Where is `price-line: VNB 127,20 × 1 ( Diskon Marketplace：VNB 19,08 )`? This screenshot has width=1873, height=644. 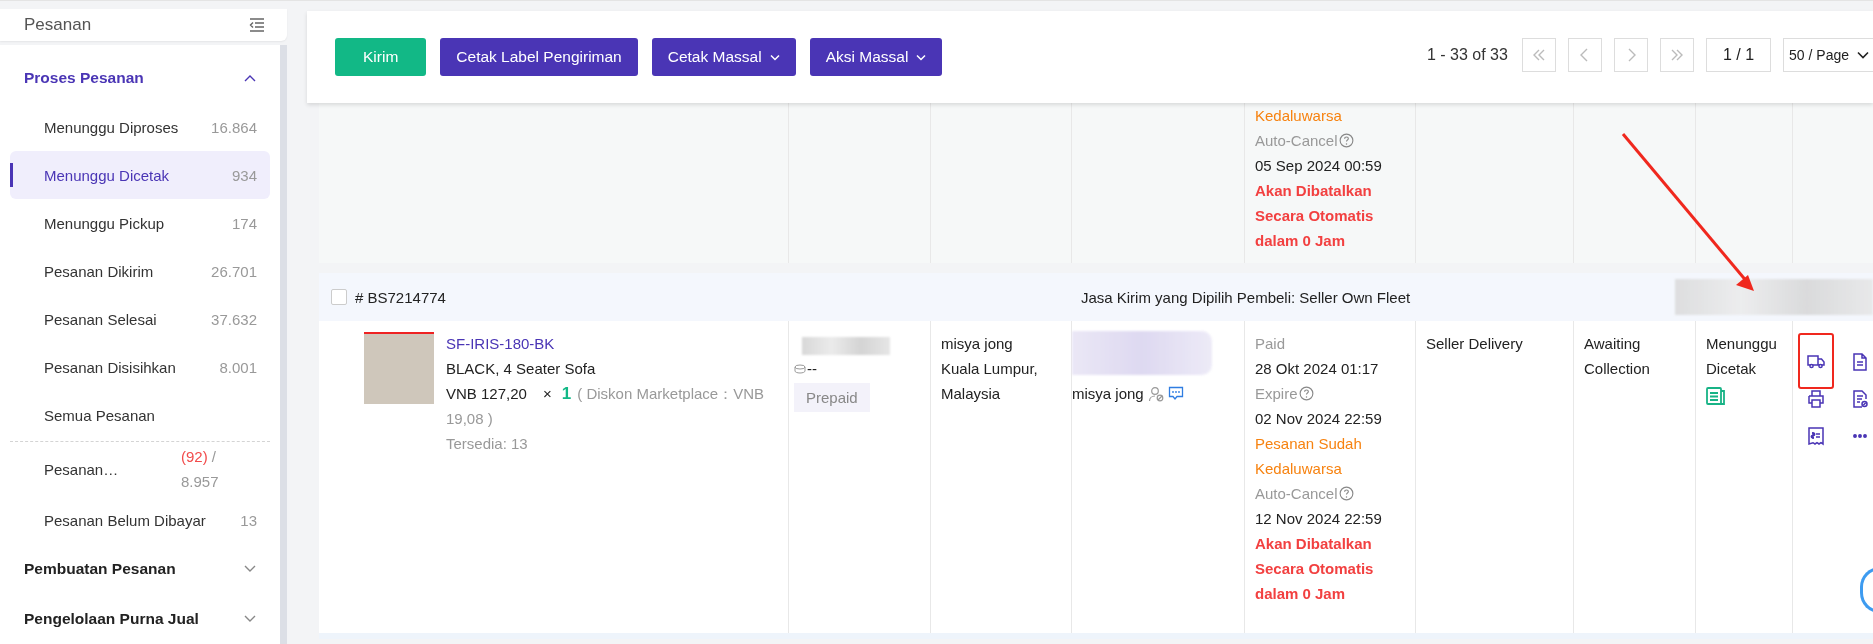 price-line: VNB 127,20 × 1 ( Diskon Marketplace：VNB 19,08 ) is located at coordinates (606, 406).